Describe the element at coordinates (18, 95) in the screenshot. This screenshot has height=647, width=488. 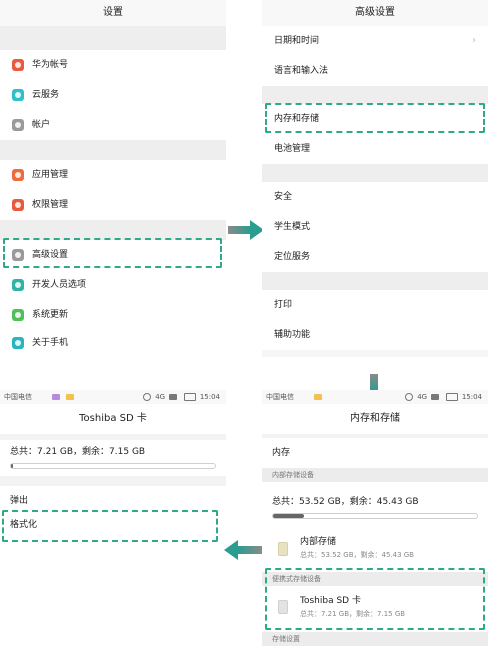
I see `cloud-icon` at that location.